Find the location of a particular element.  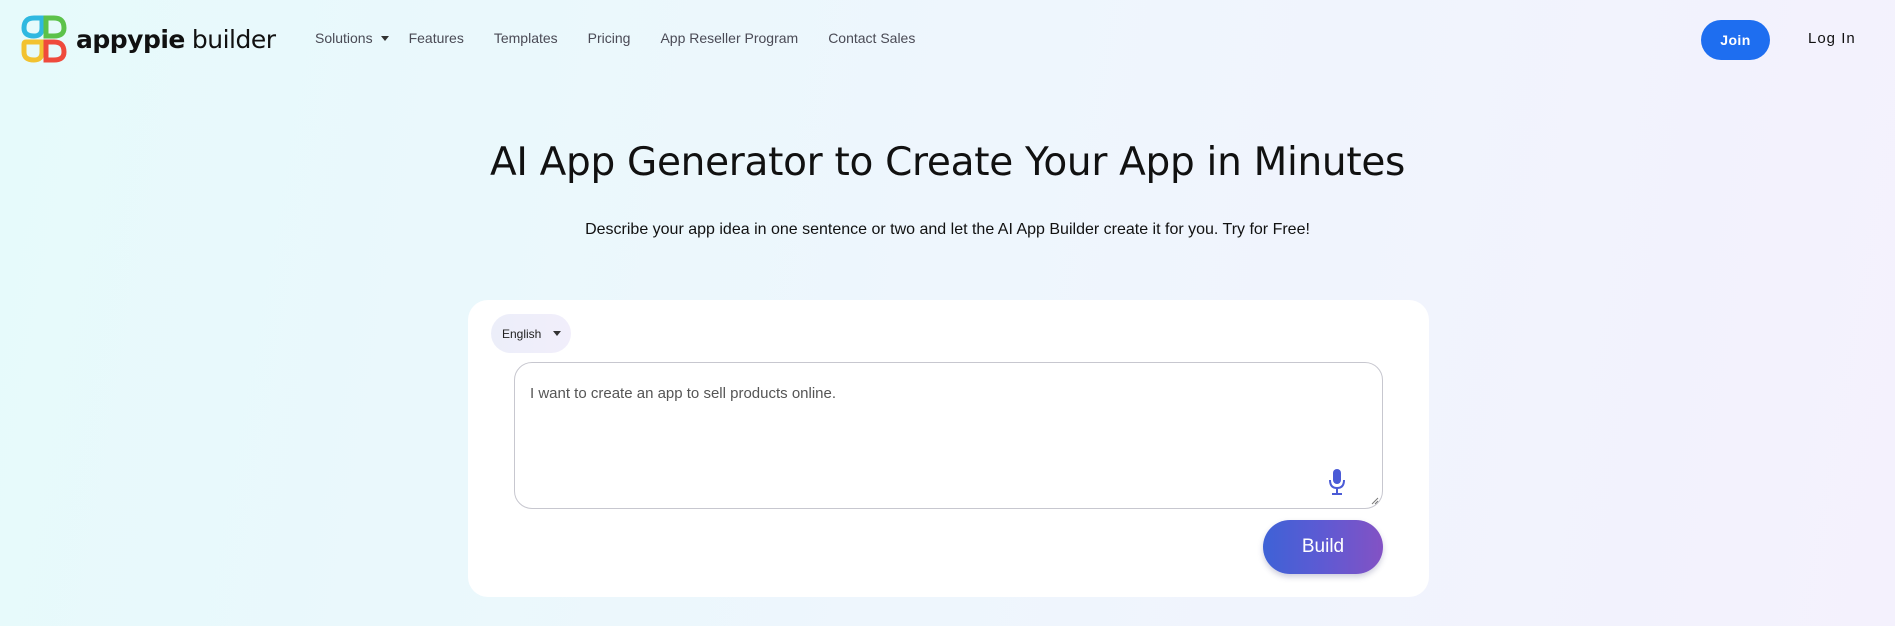

nav-reseller-label: App Reseller Program is located at coordinates (729, 38).